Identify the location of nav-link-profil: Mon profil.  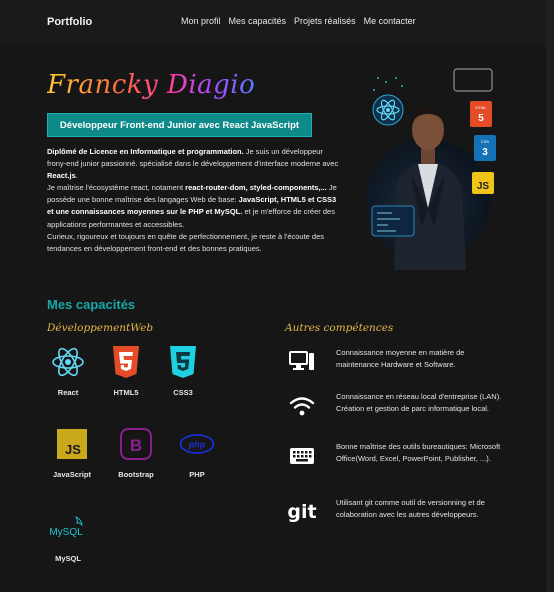
(201, 21).